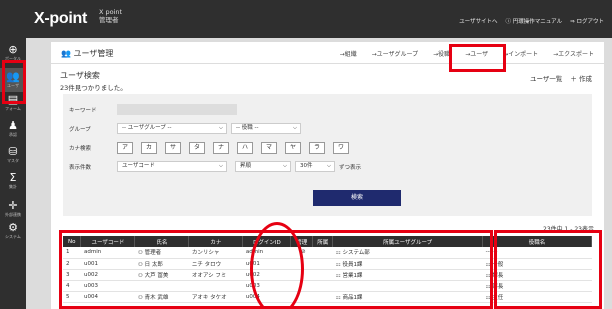 The image size is (612, 309). I want to click on kana-button-na: ナ, so click(221, 148).